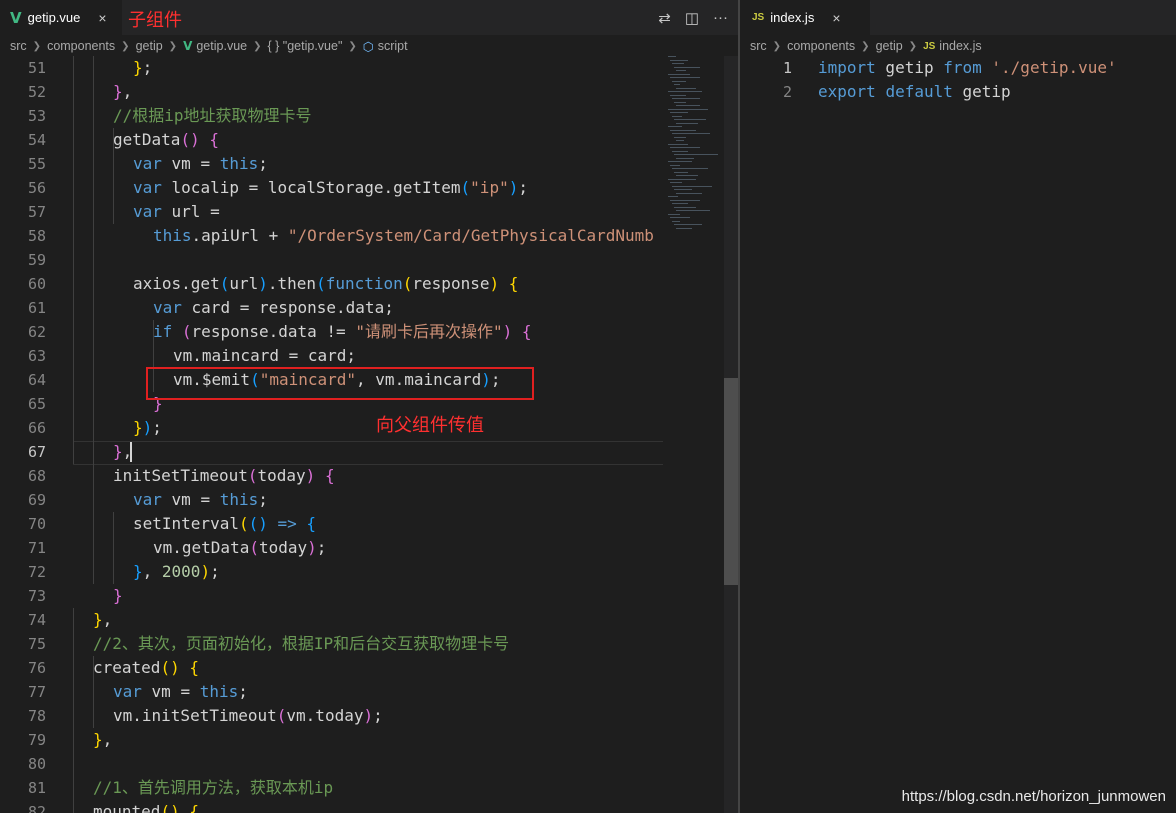 Image resolution: width=1176 pixels, height=813 pixels. Describe the element at coordinates (332, 212) in the screenshot. I see `code-line: 57 var url =` at that location.